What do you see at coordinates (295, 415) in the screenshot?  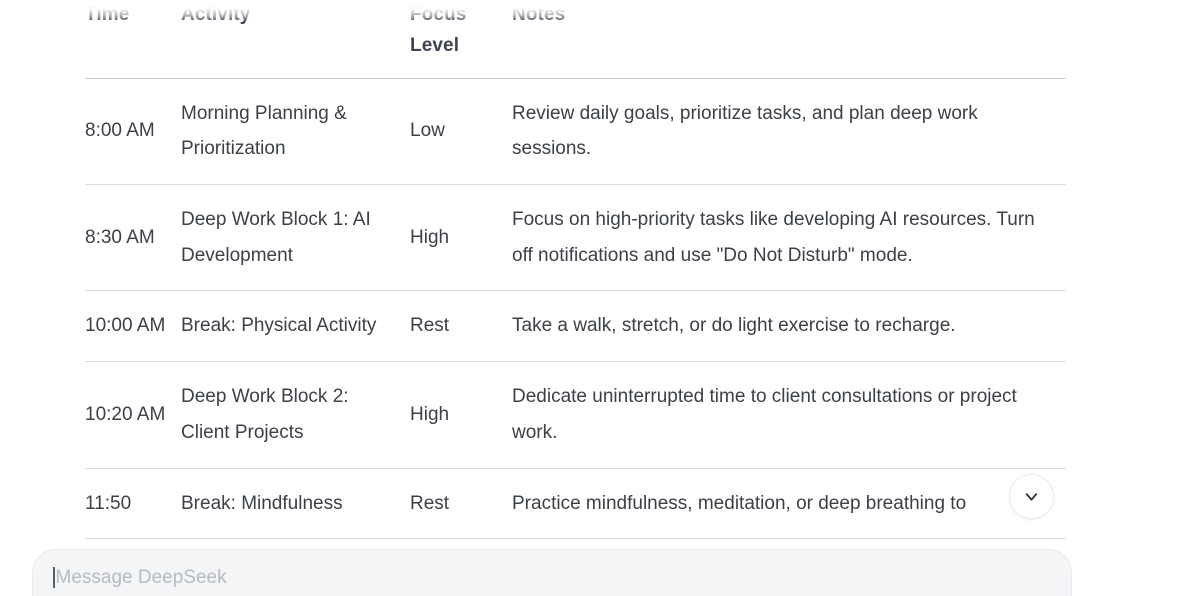 I see `cell-activity: Deep Work Block 2: Client Projects` at bounding box center [295, 415].